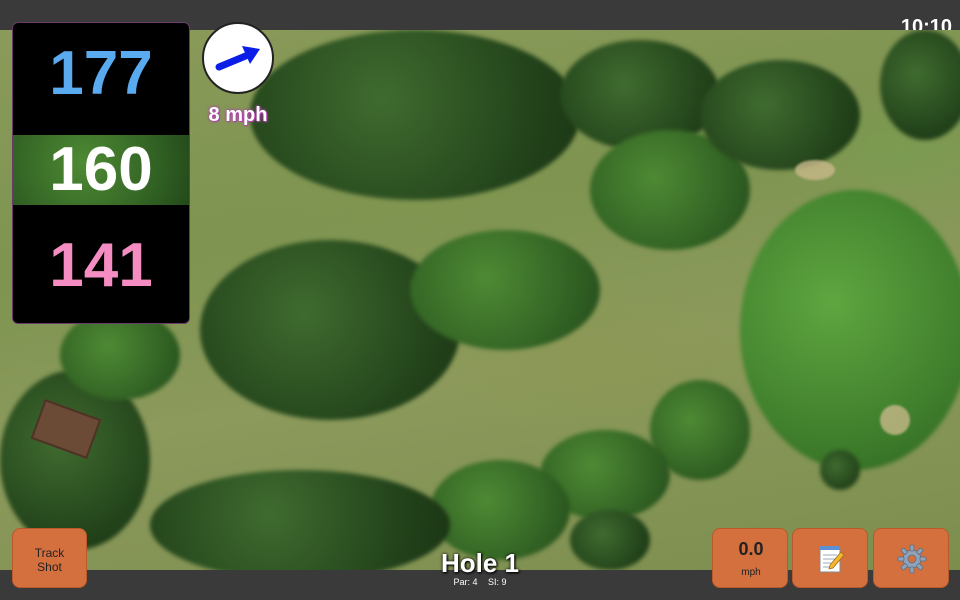  I want to click on settings-button, so click(911, 558).